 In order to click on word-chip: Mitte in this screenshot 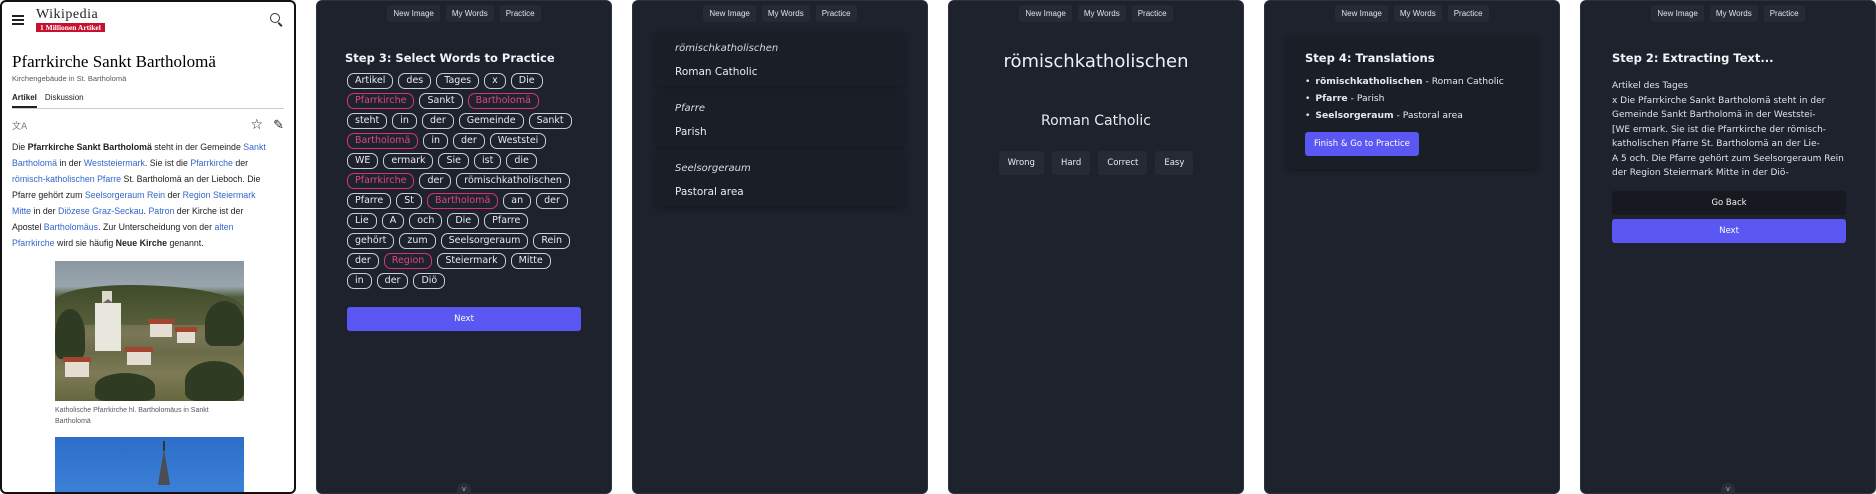, I will do `click(530, 261)`.